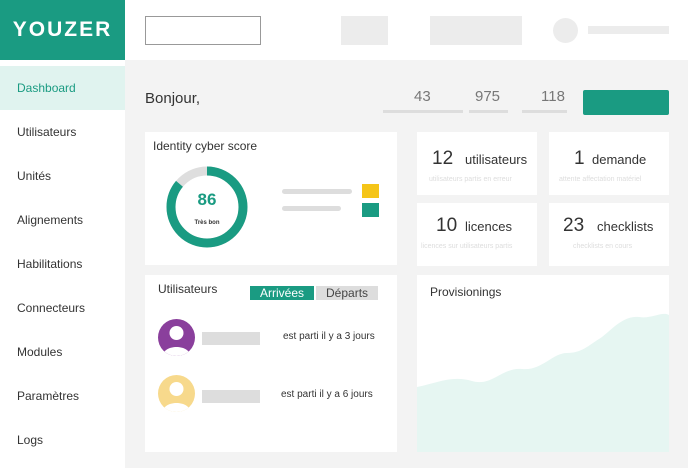  Describe the element at coordinates (370, 210) in the screenshot. I see `legend-swatch-good` at that location.